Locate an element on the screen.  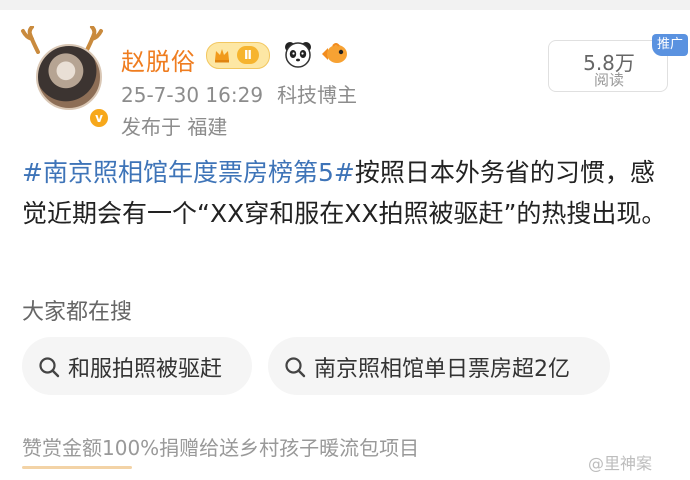
vip-badge: Ⅱ is located at coordinates (238, 55).